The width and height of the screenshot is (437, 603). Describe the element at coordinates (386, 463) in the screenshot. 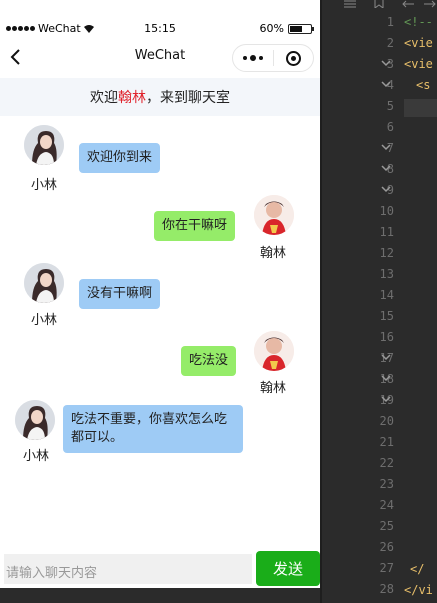

I see `line-number: 22` at that location.